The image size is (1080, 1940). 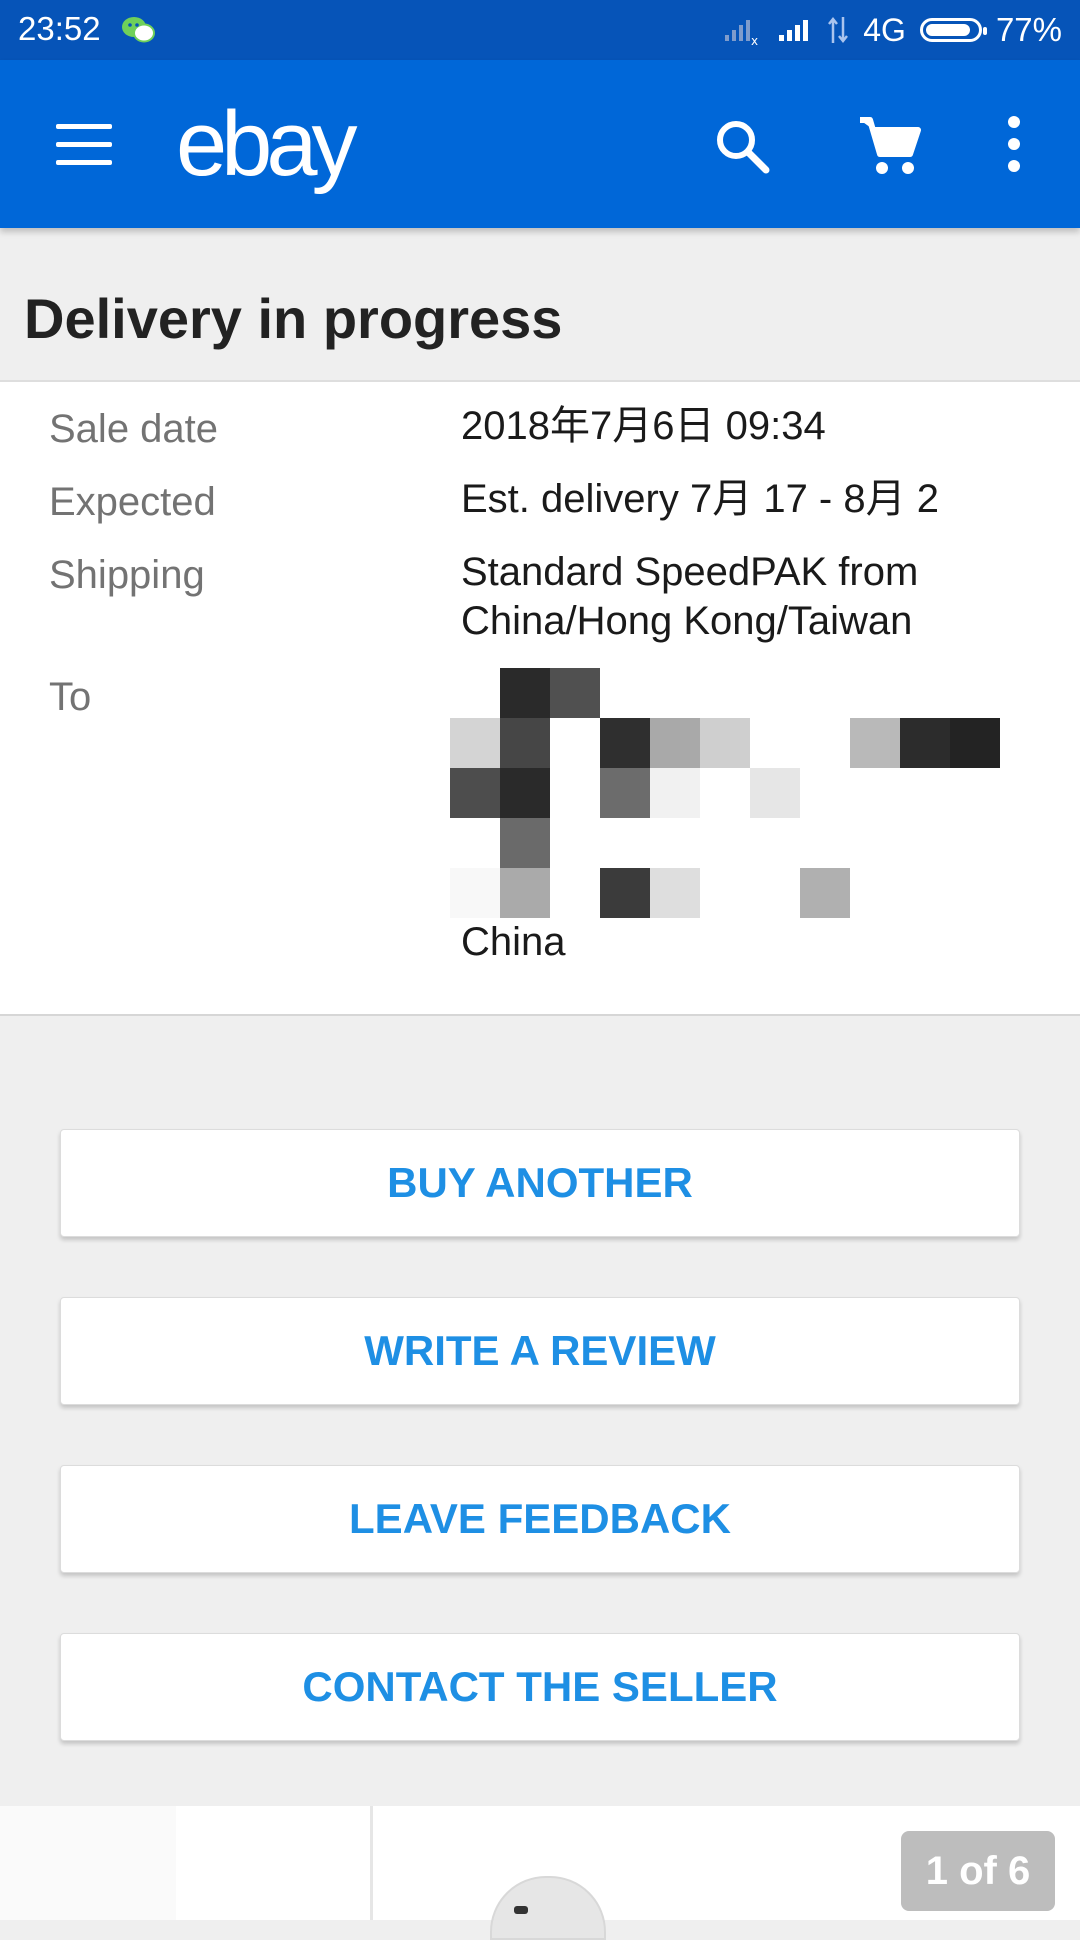 I want to click on product-image, so click(x=548, y=1908).